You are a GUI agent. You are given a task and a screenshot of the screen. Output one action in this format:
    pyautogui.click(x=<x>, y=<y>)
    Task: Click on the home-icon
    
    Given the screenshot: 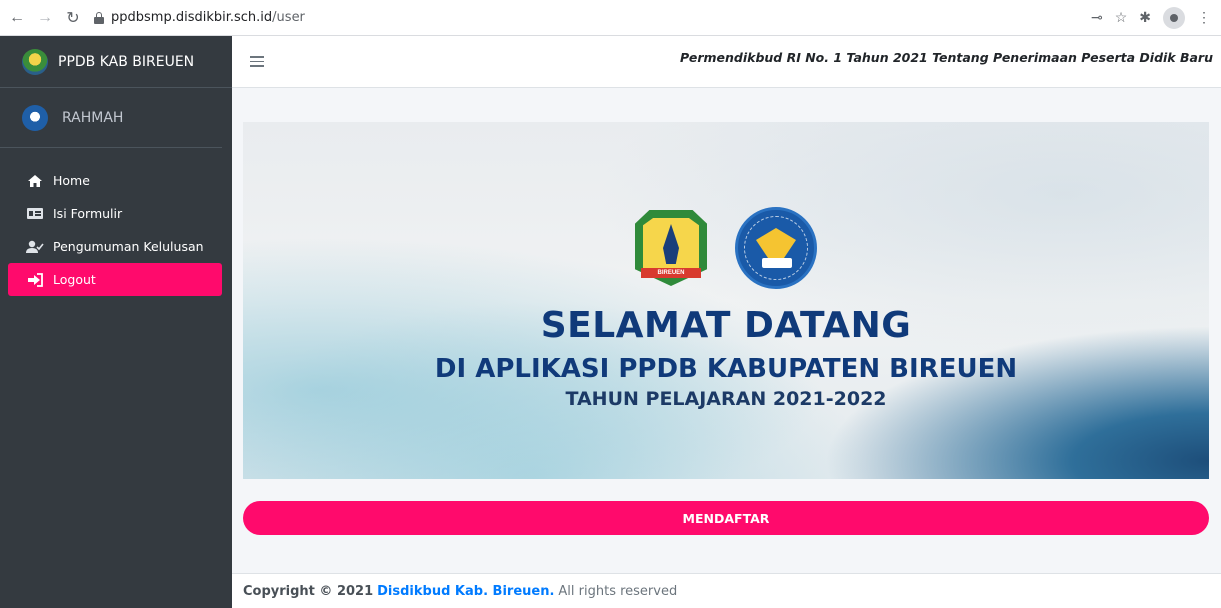 What is the action you would take?
    pyautogui.click(x=35, y=181)
    